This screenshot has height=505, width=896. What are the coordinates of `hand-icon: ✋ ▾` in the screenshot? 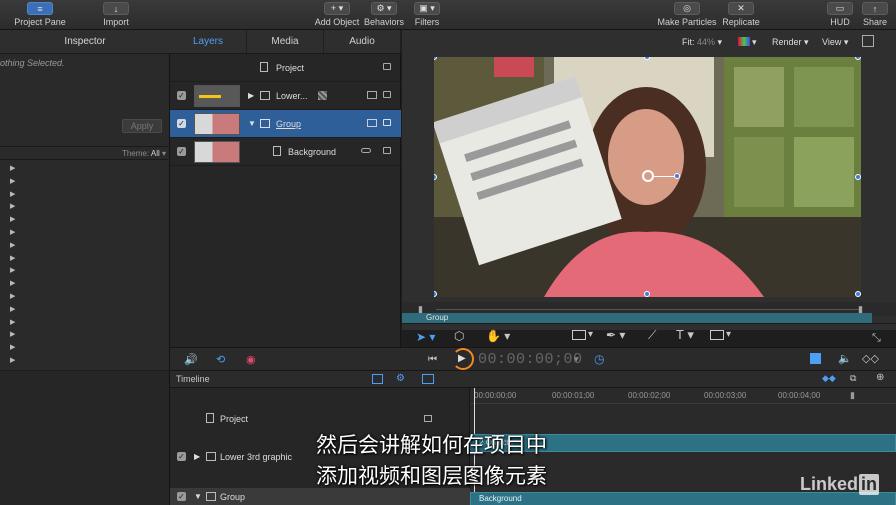 It's located at (498, 336).